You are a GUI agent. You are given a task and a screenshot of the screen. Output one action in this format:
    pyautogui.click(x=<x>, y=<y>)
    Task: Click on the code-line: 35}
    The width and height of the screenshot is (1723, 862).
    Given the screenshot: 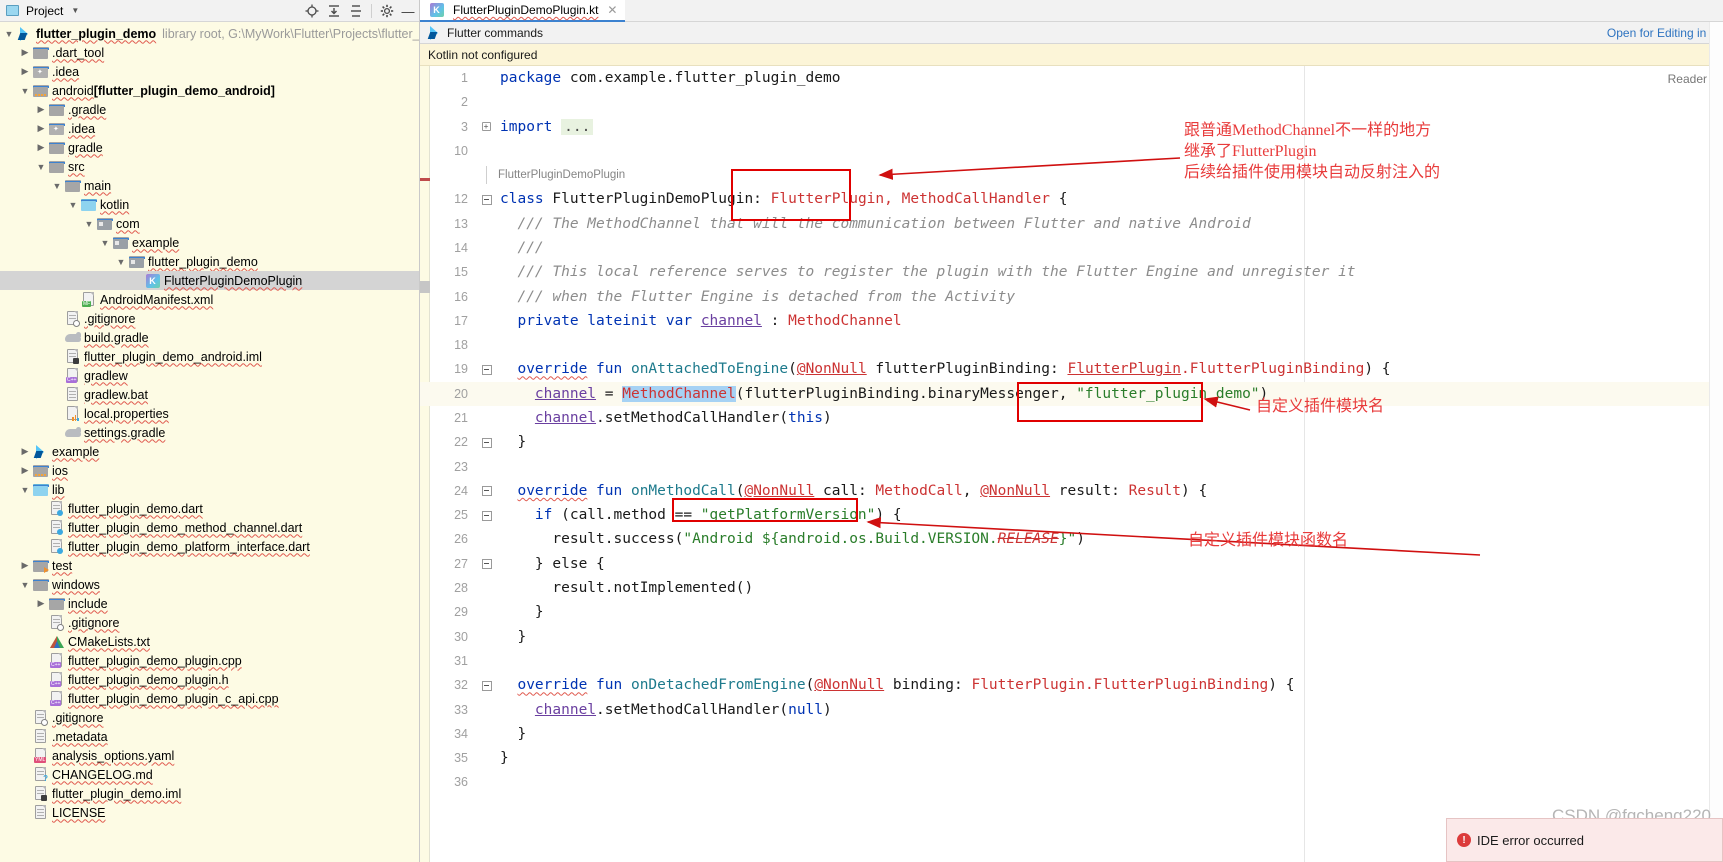 What is the action you would take?
    pyautogui.click(x=1071, y=758)
    